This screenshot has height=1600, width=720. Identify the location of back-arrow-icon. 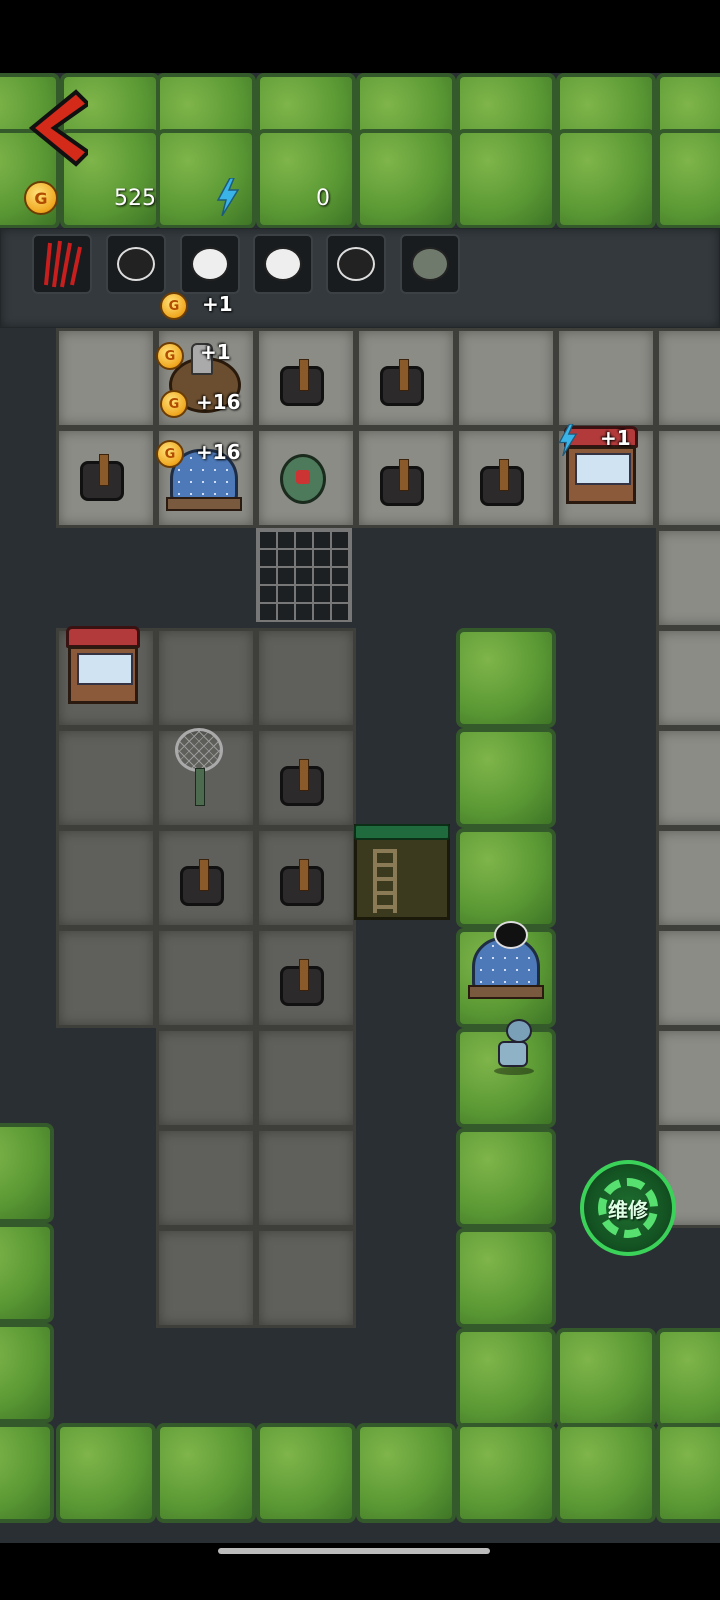
(60, 128).